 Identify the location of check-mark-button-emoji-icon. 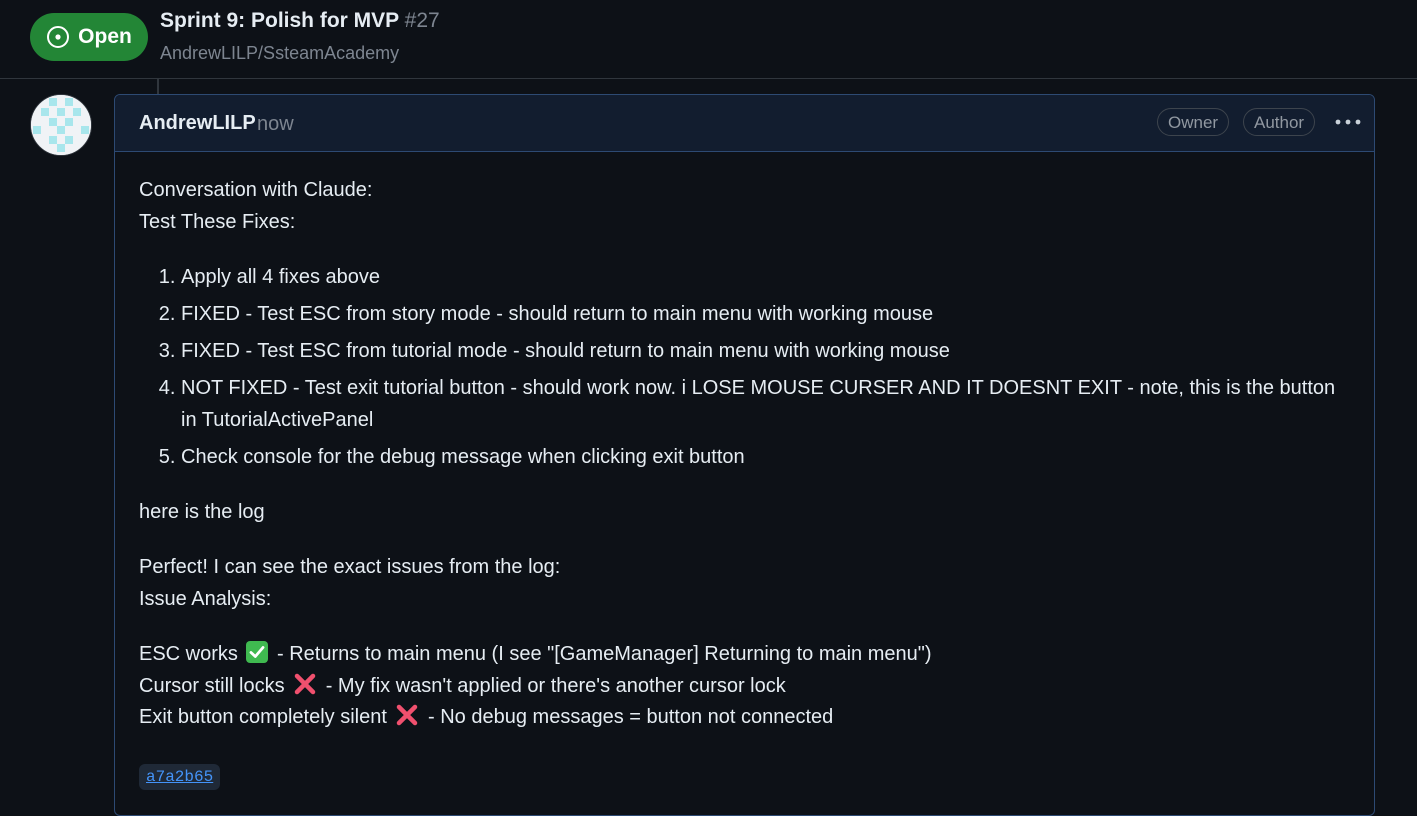
(257, 652).